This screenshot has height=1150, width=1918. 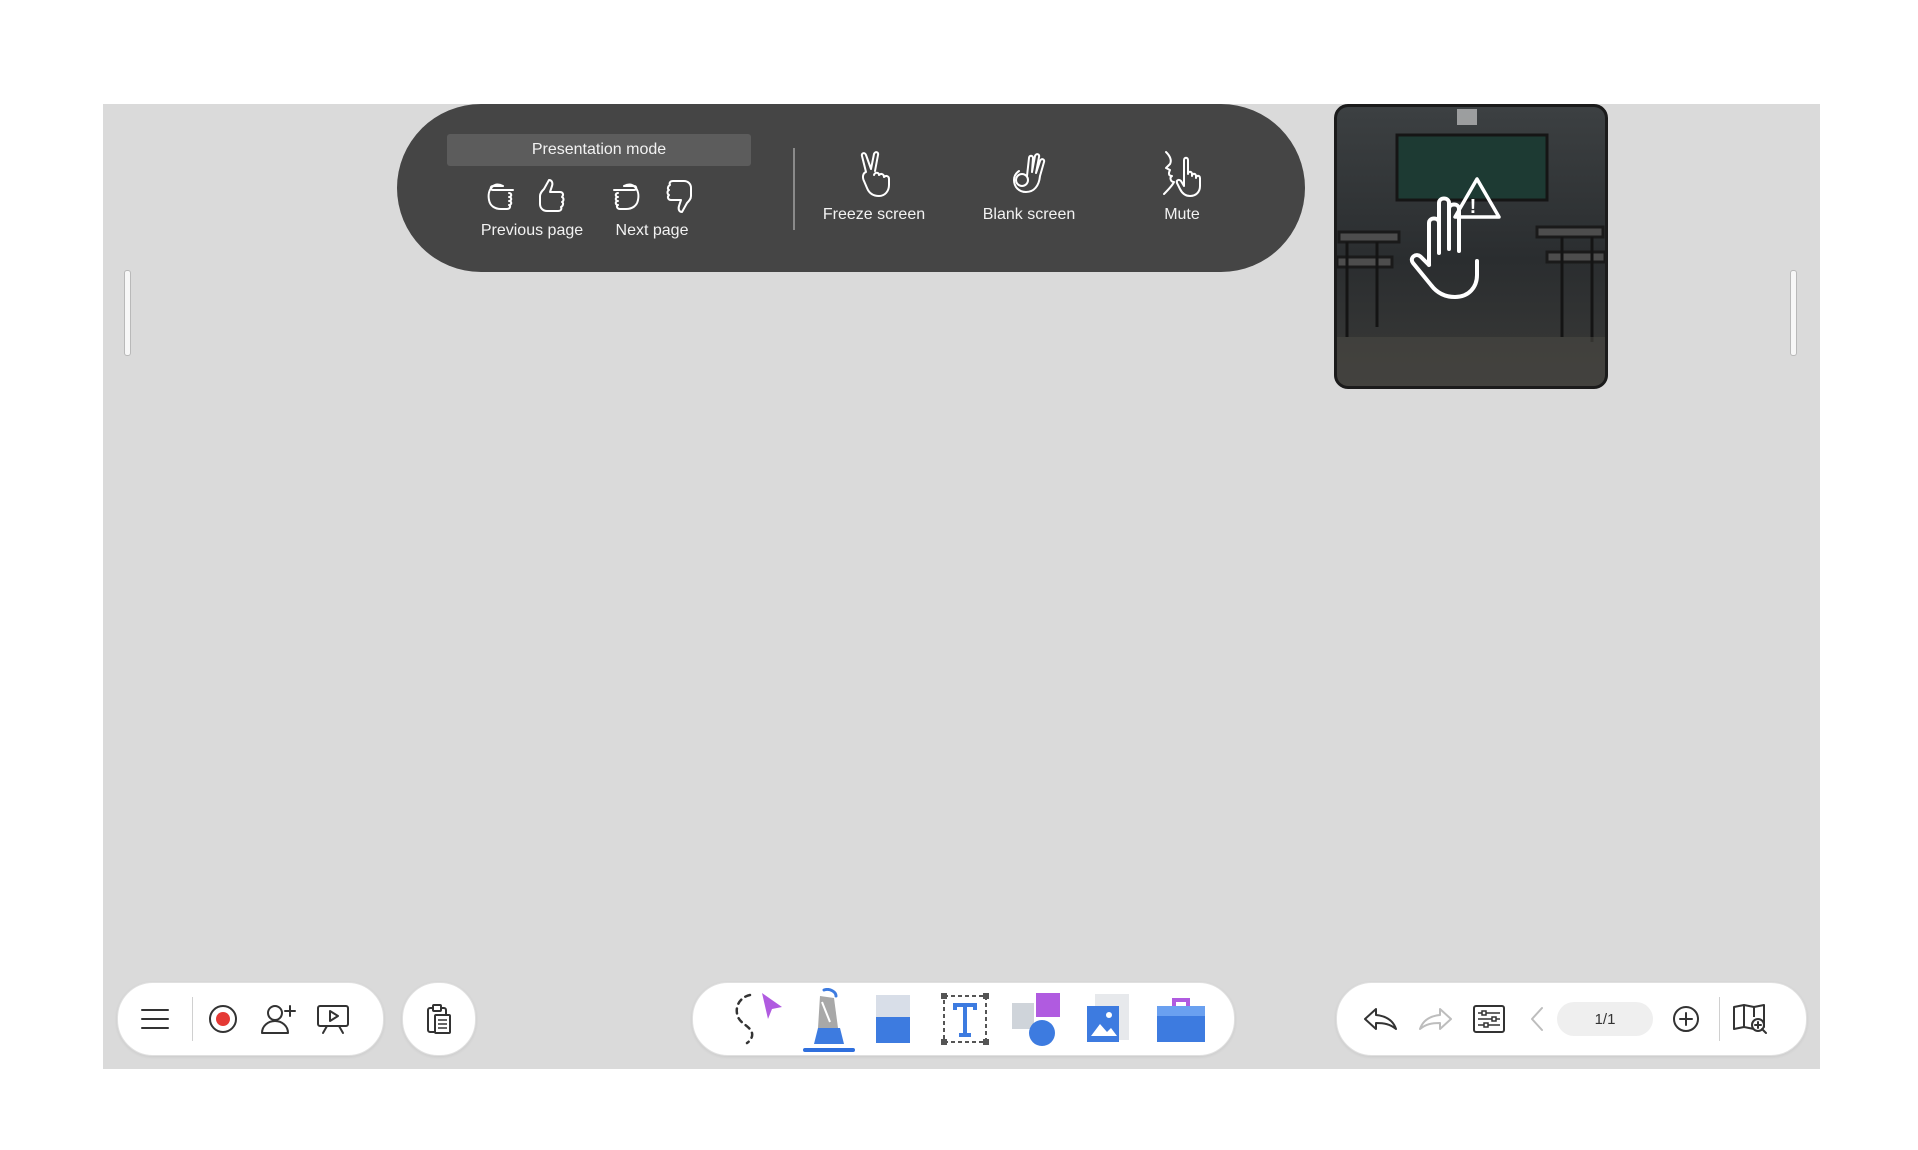 I want to click on pen-icon, so click(x=829, y=1016).